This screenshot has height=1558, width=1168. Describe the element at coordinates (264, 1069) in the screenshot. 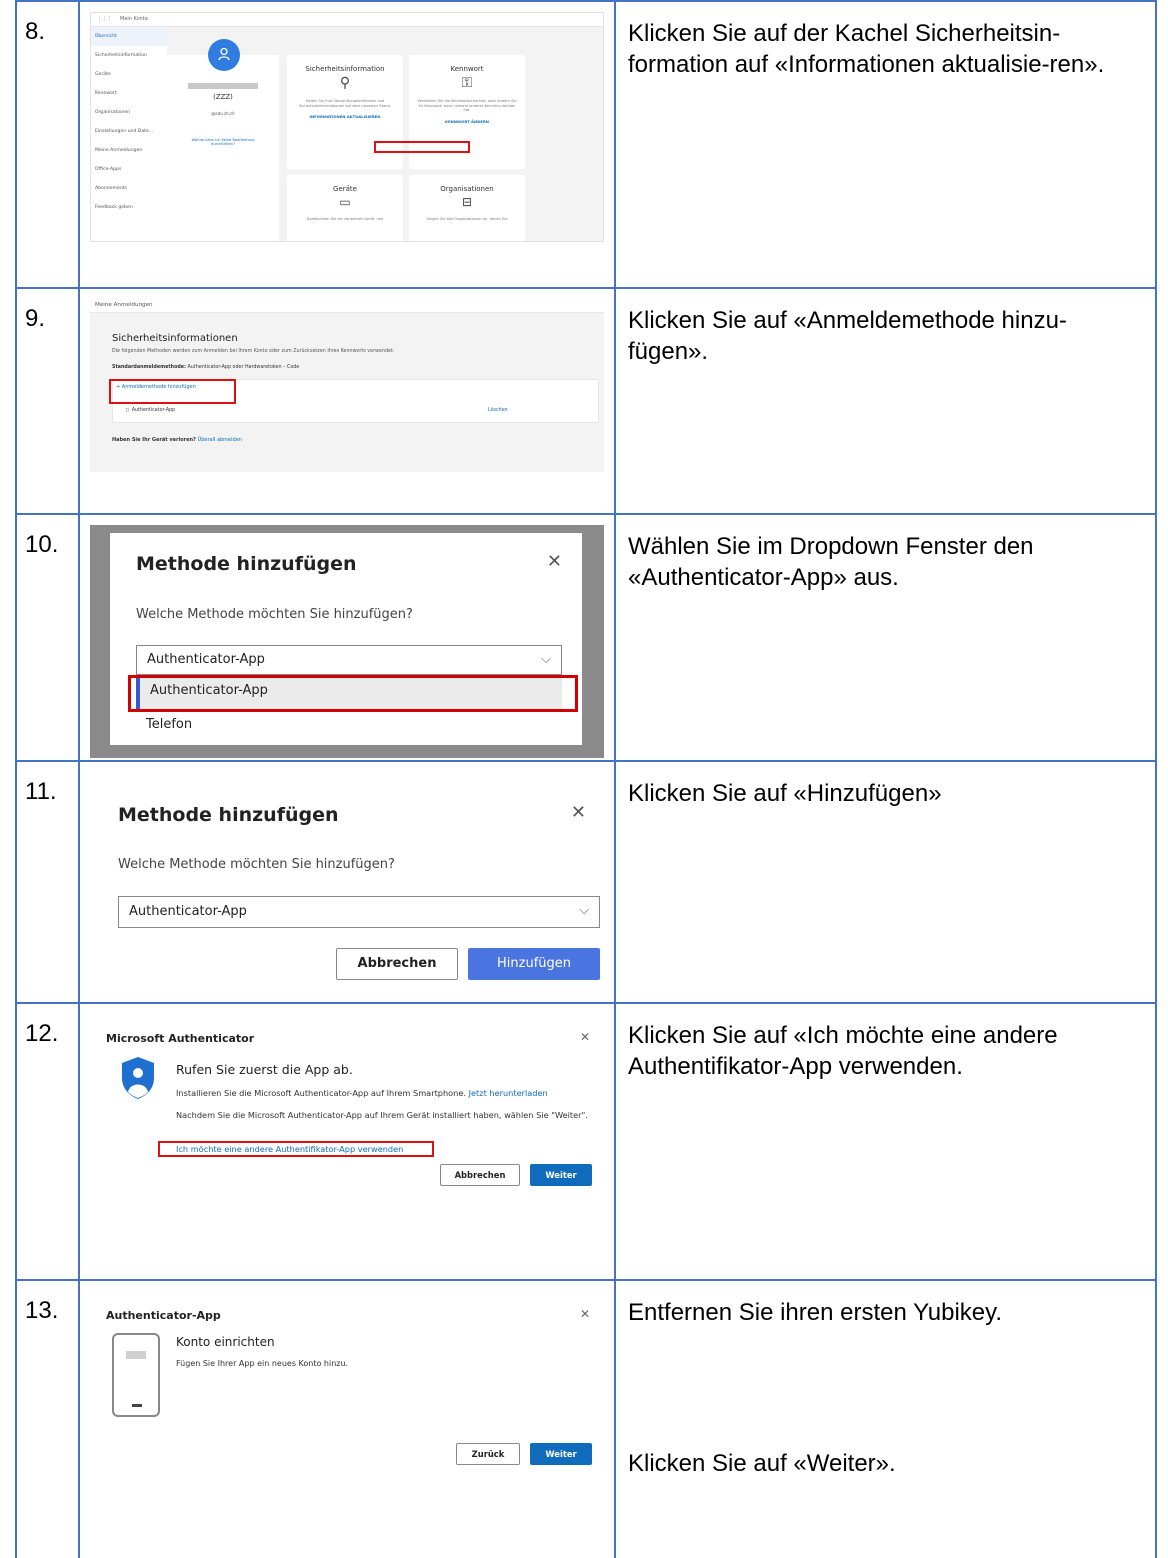

I see `dialog-heading: Rufen Sie zuerst die App ab.` at that location.